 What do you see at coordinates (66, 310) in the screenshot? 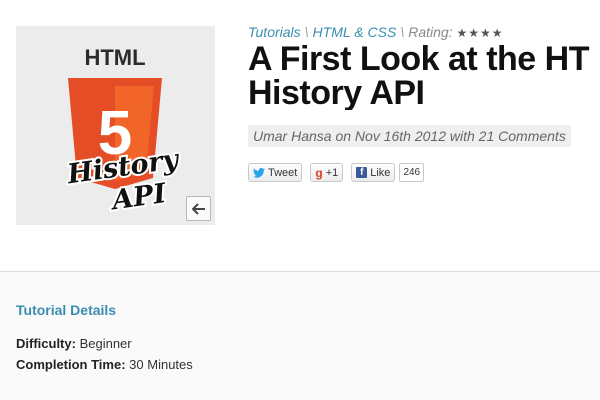
I see `tutorial-details-heading: Tutorial Details` at bounding box center [66, 310].